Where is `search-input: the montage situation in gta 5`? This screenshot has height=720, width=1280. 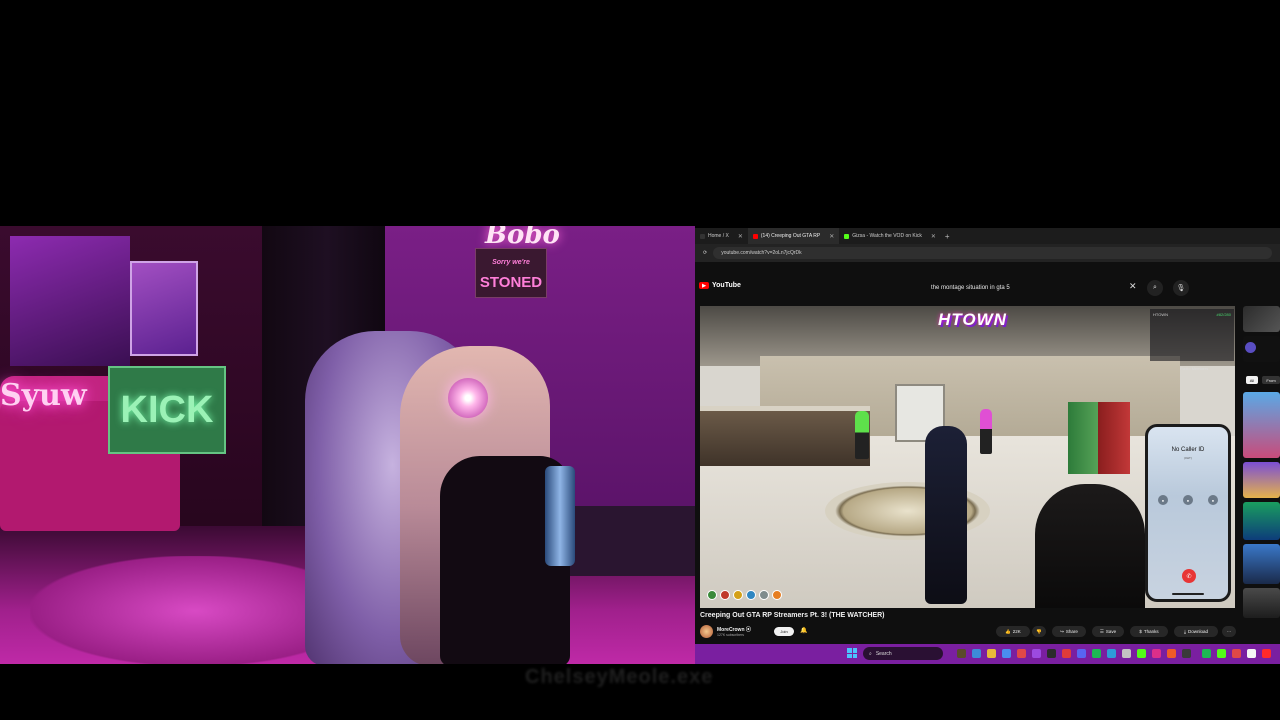 search-input: the montage situation in gta 5 is located at coordinates (1032, 288).